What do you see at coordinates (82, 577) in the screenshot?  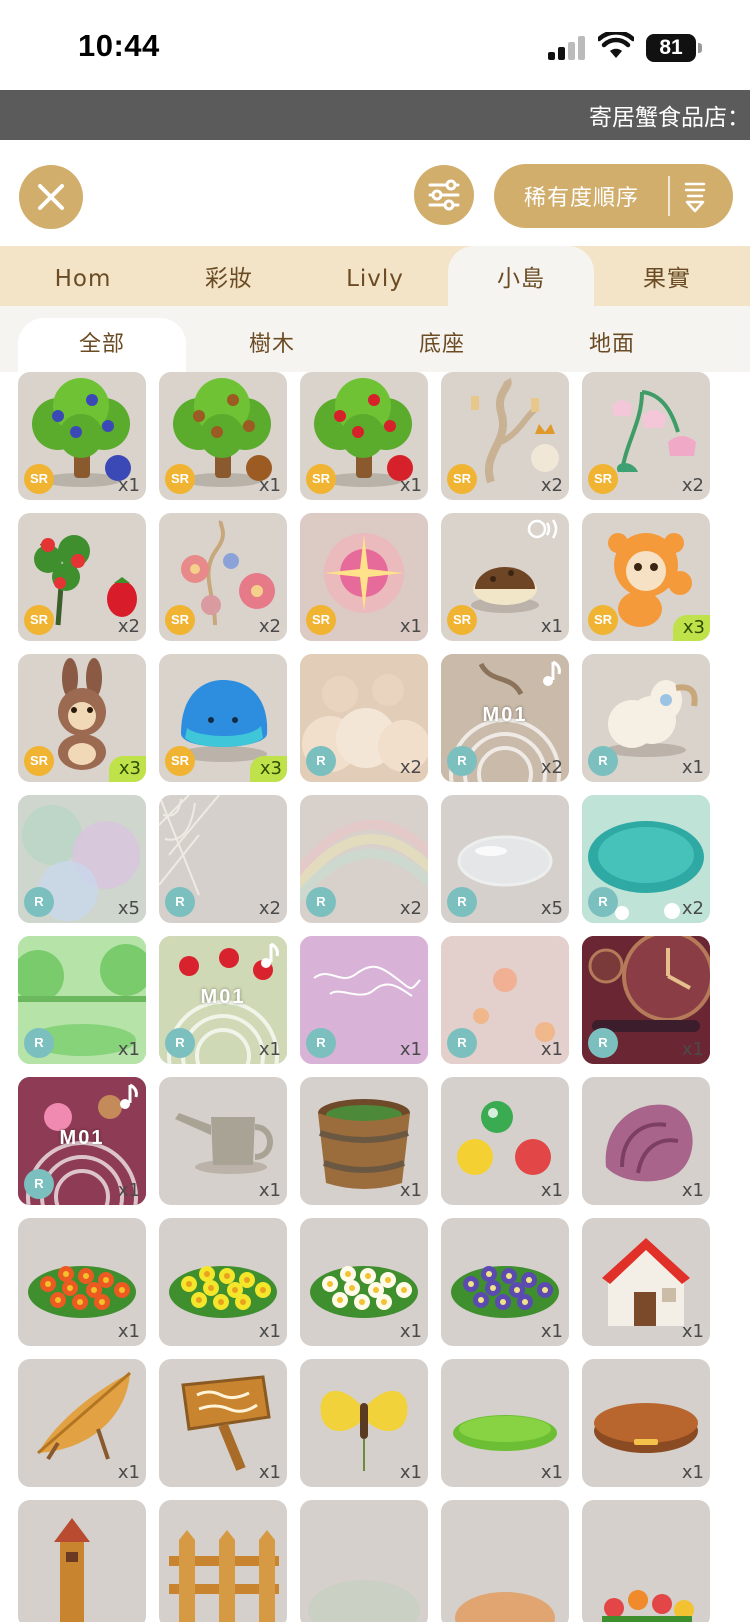 I see `item-tile-strawberry-tree: SR x2` at bounding box center [82, 577].